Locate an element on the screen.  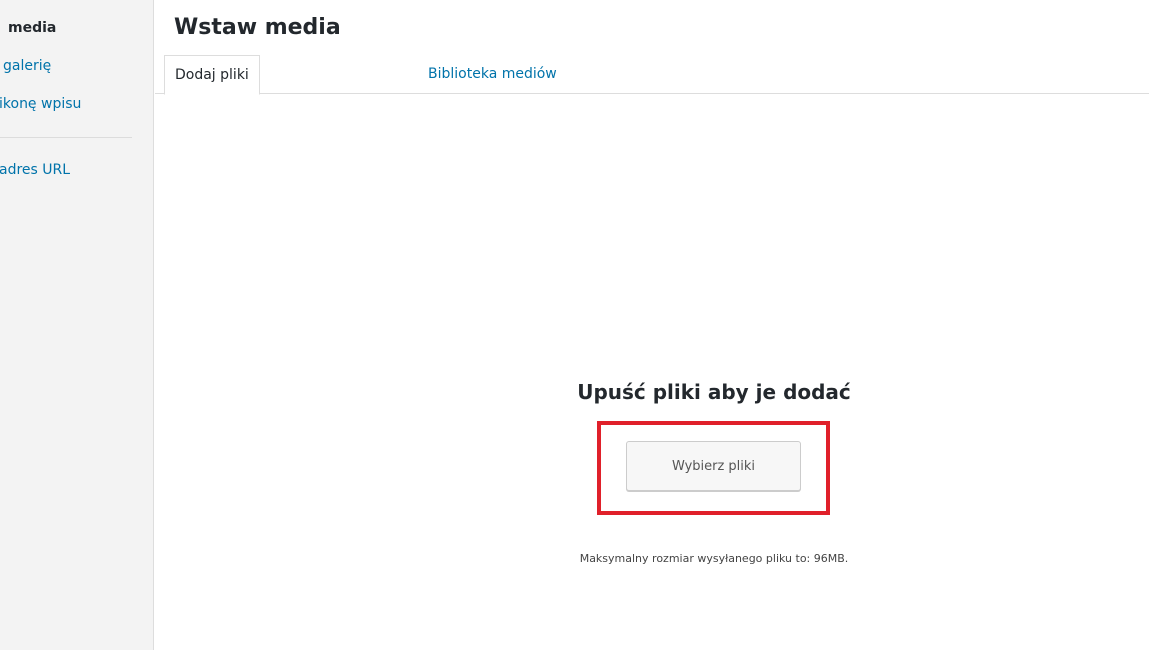
menu-item-insert-media: media is located at coordinates (32, 28).